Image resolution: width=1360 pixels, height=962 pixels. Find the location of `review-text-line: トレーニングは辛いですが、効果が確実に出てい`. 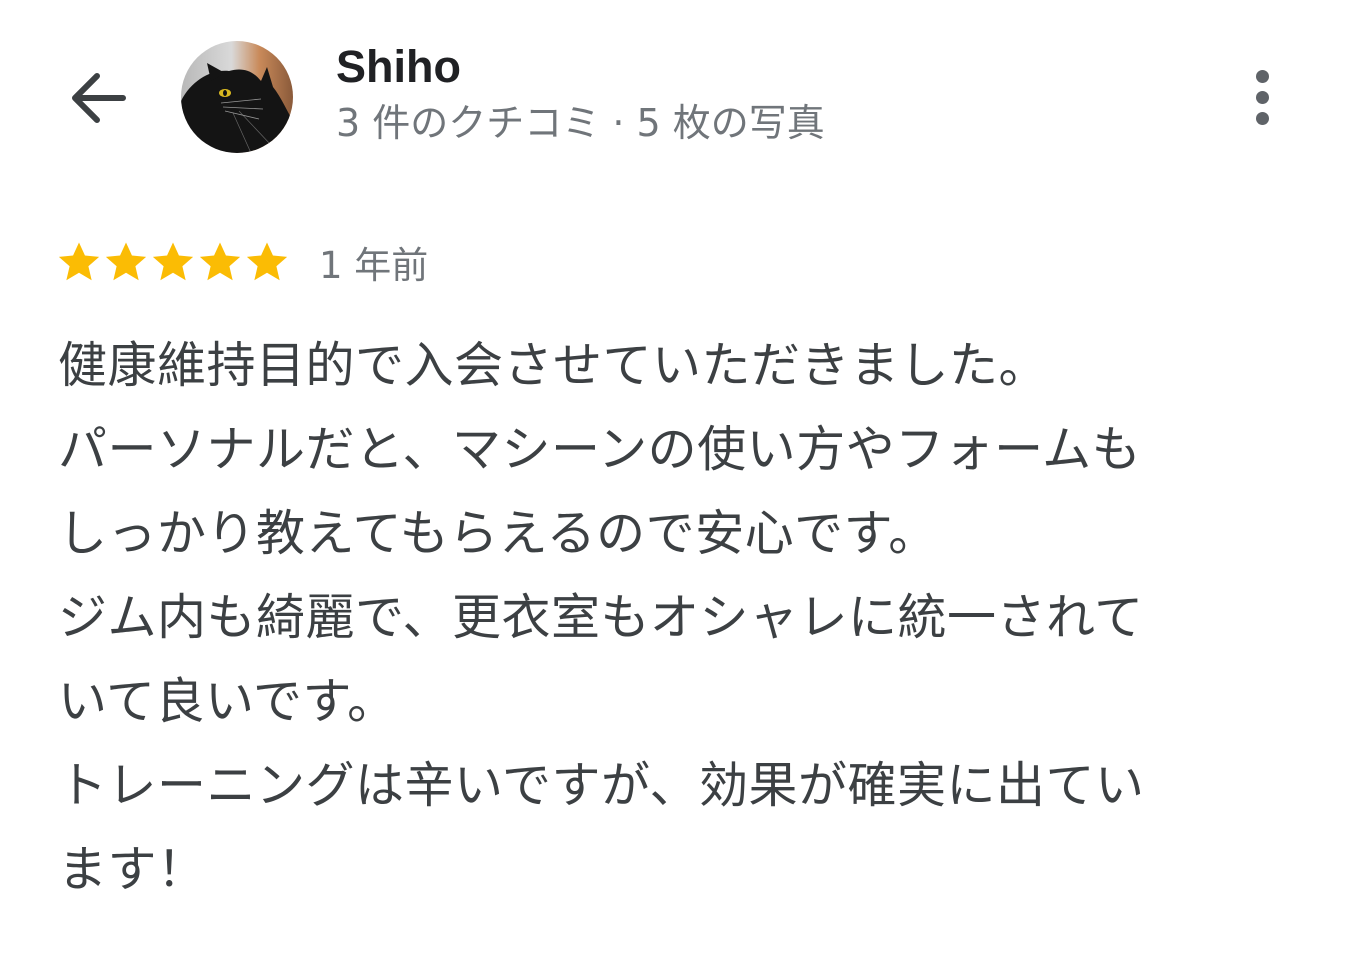

review-text-line: トレーニングは辛いですが、効果が確実に出てい is located at coordinates (601, 785).